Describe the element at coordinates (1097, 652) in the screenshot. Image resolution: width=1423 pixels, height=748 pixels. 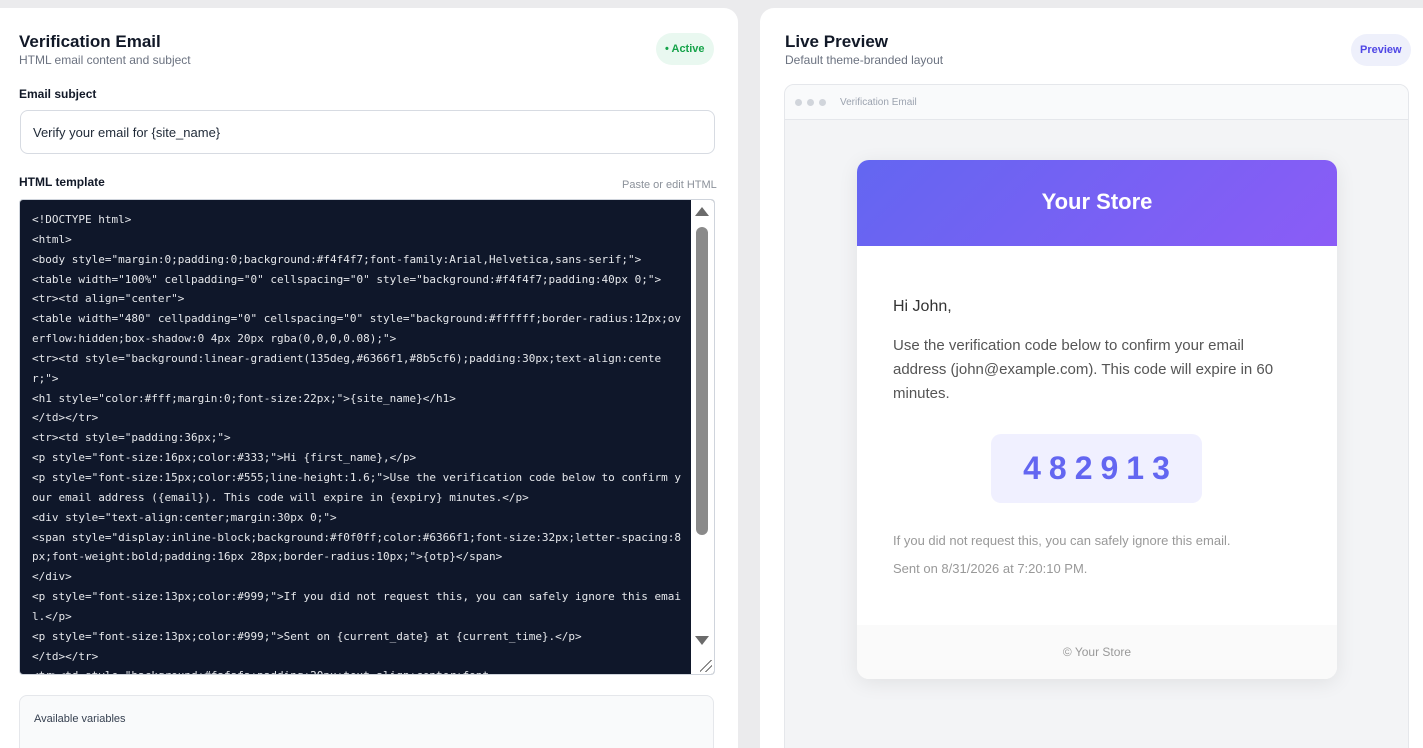
I see `email-footer: © Your Store` at that location.